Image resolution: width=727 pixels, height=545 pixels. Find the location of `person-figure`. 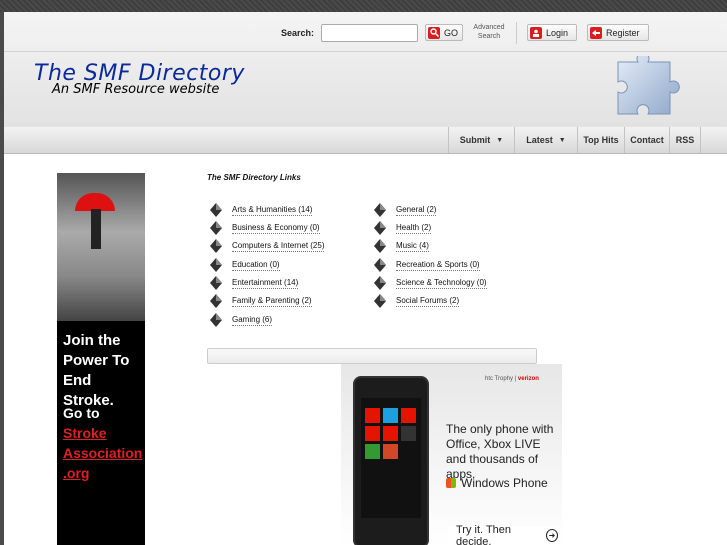

person-figure is located at coordinates (96, 229).